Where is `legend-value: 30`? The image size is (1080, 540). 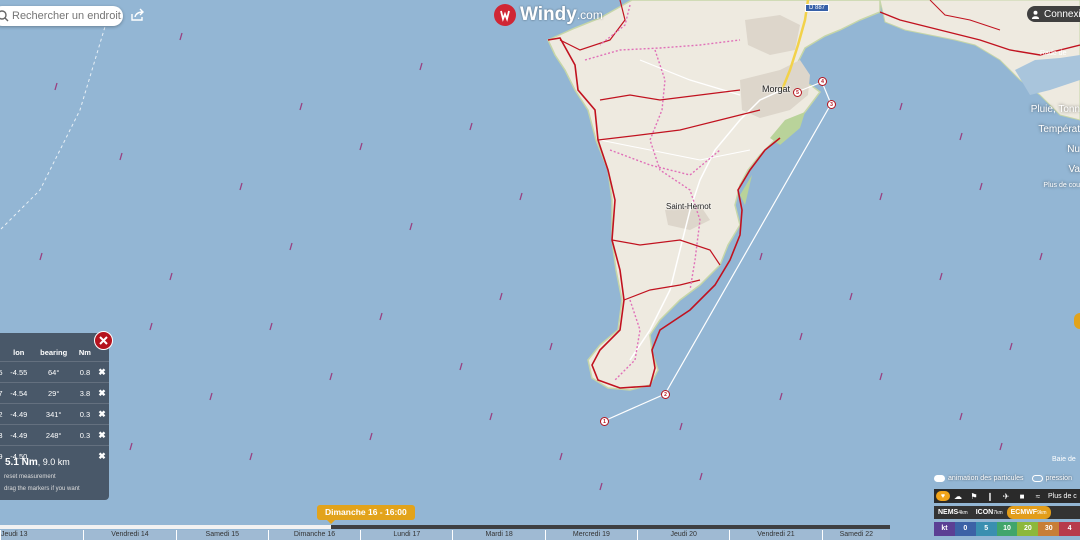
legend-value: 30 is located at coordinates (1049, 529).